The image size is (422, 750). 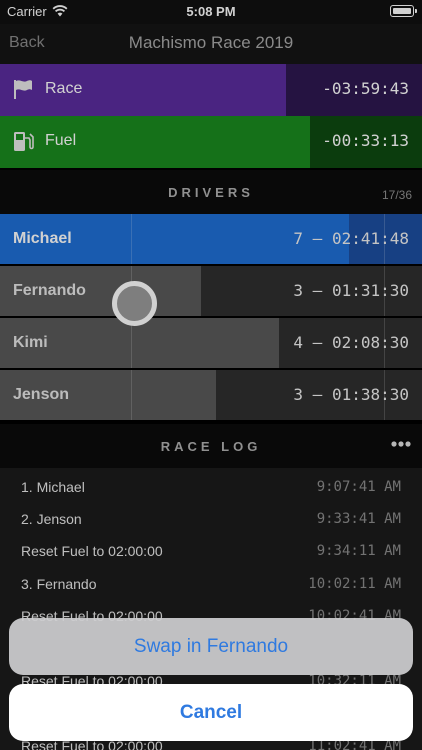 I want to click on cancel-button: Cancel, so click(x=211, y=712).